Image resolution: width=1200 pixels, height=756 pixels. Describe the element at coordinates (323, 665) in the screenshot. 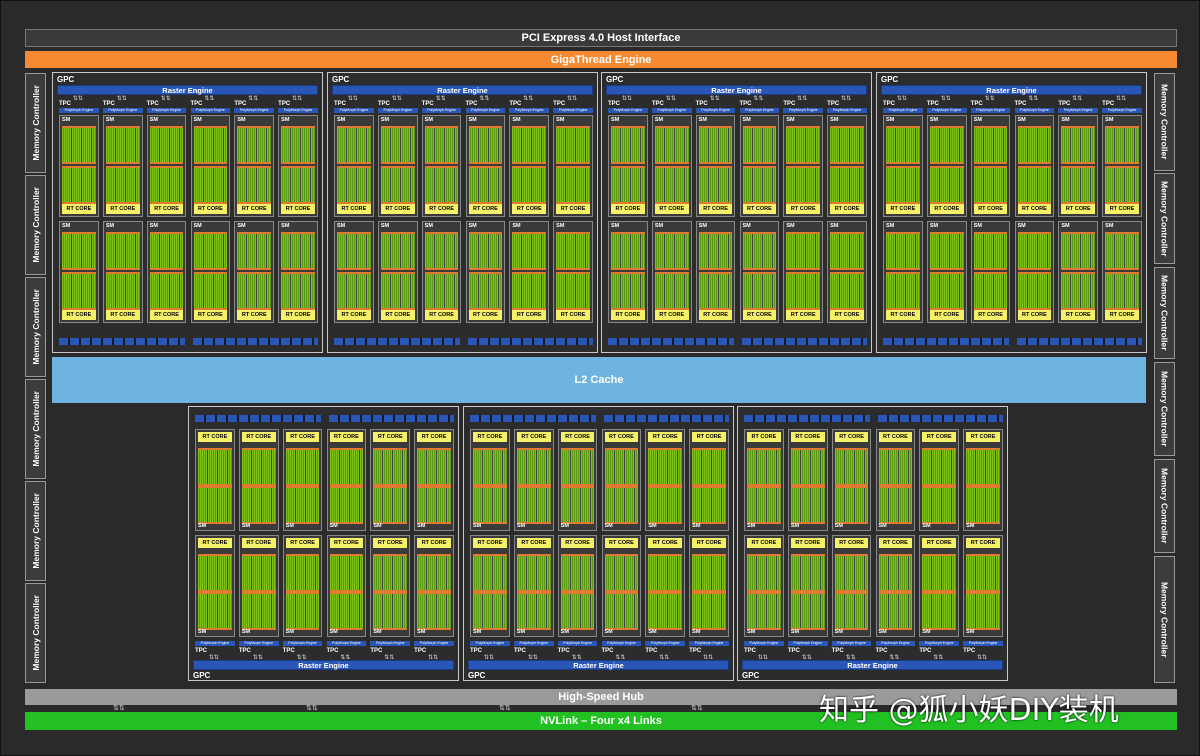

I see `raster-engine: Raster Engine` at that location.